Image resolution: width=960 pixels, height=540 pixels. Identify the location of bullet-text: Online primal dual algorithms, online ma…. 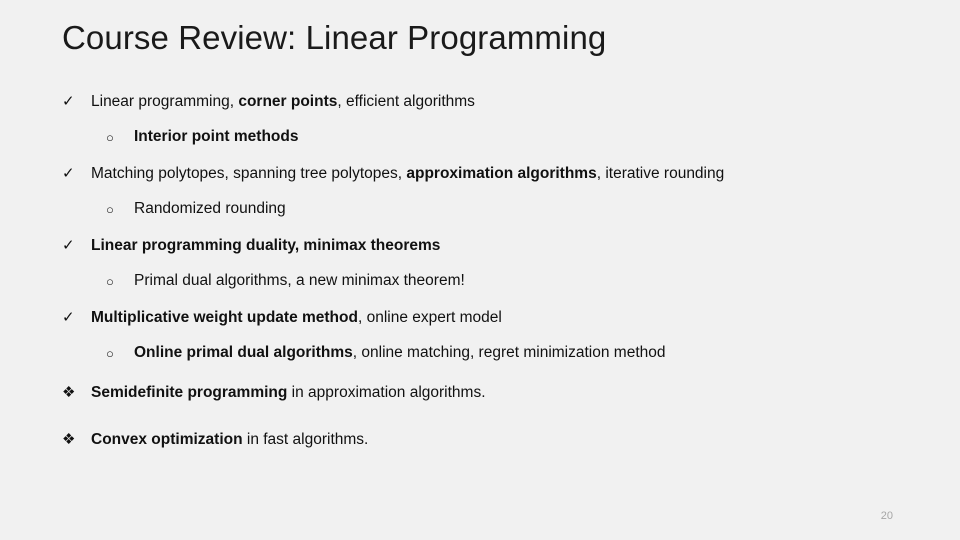
(523, 353).